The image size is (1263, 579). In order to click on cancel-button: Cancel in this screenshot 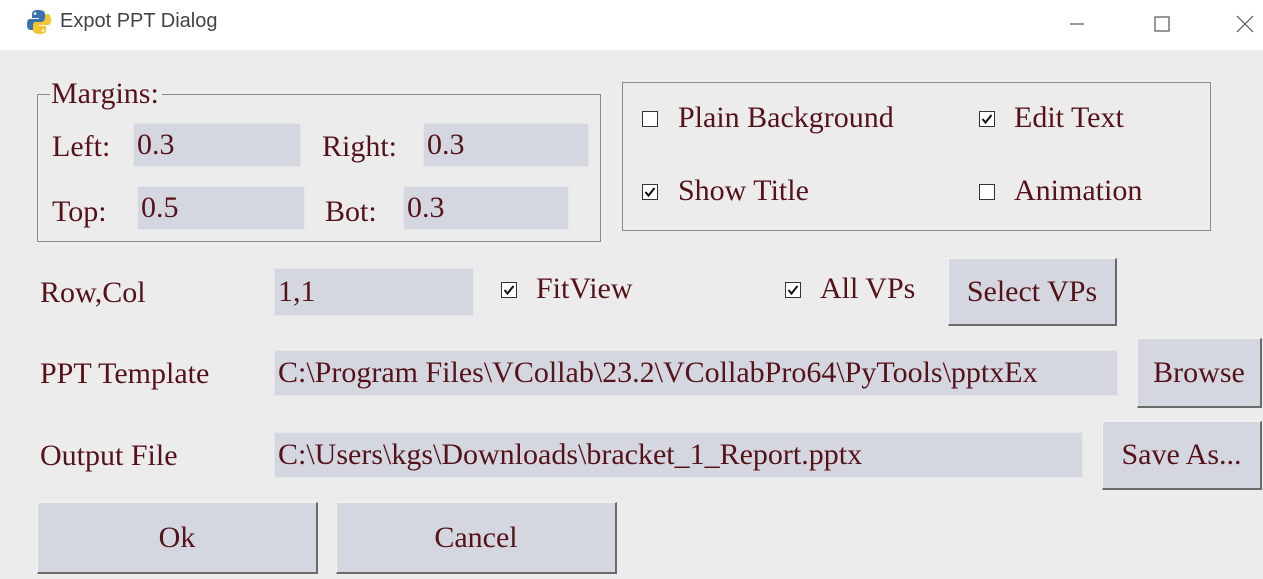, I will do `click(476, 538)`.